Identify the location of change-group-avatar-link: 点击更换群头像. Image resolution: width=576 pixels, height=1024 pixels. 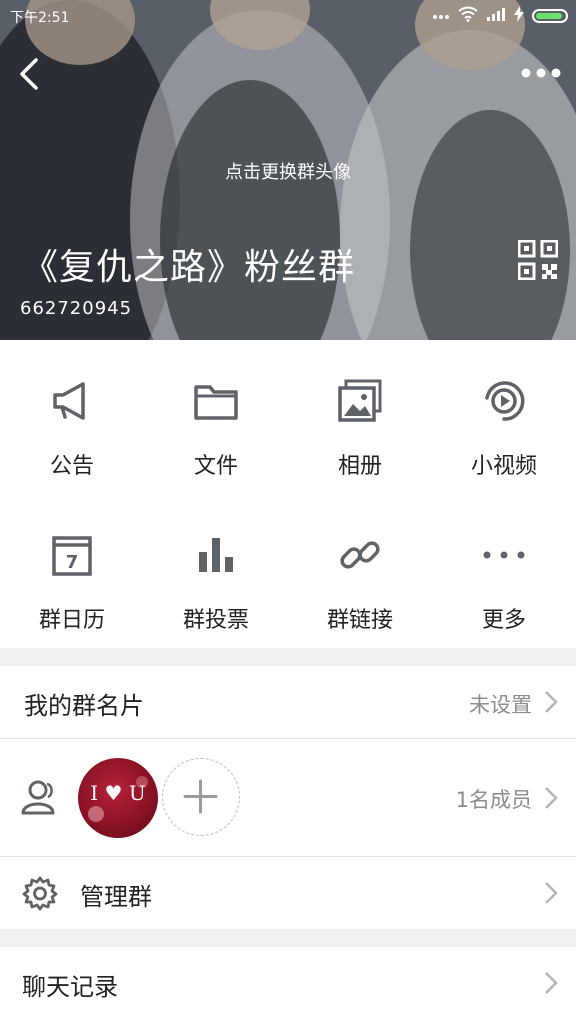
(288, 171).